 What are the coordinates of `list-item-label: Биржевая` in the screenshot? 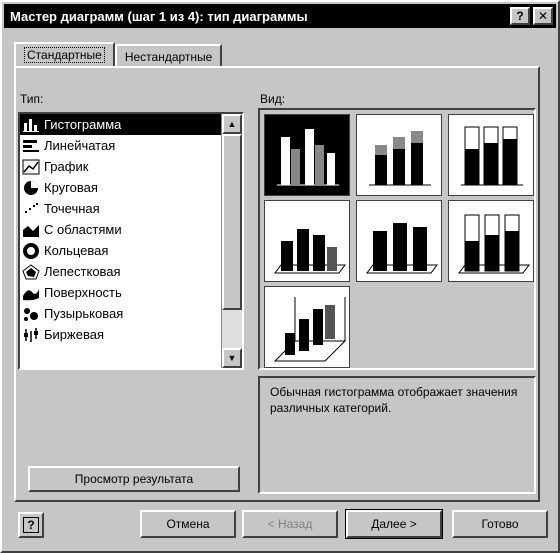 It's located at (74, 334).